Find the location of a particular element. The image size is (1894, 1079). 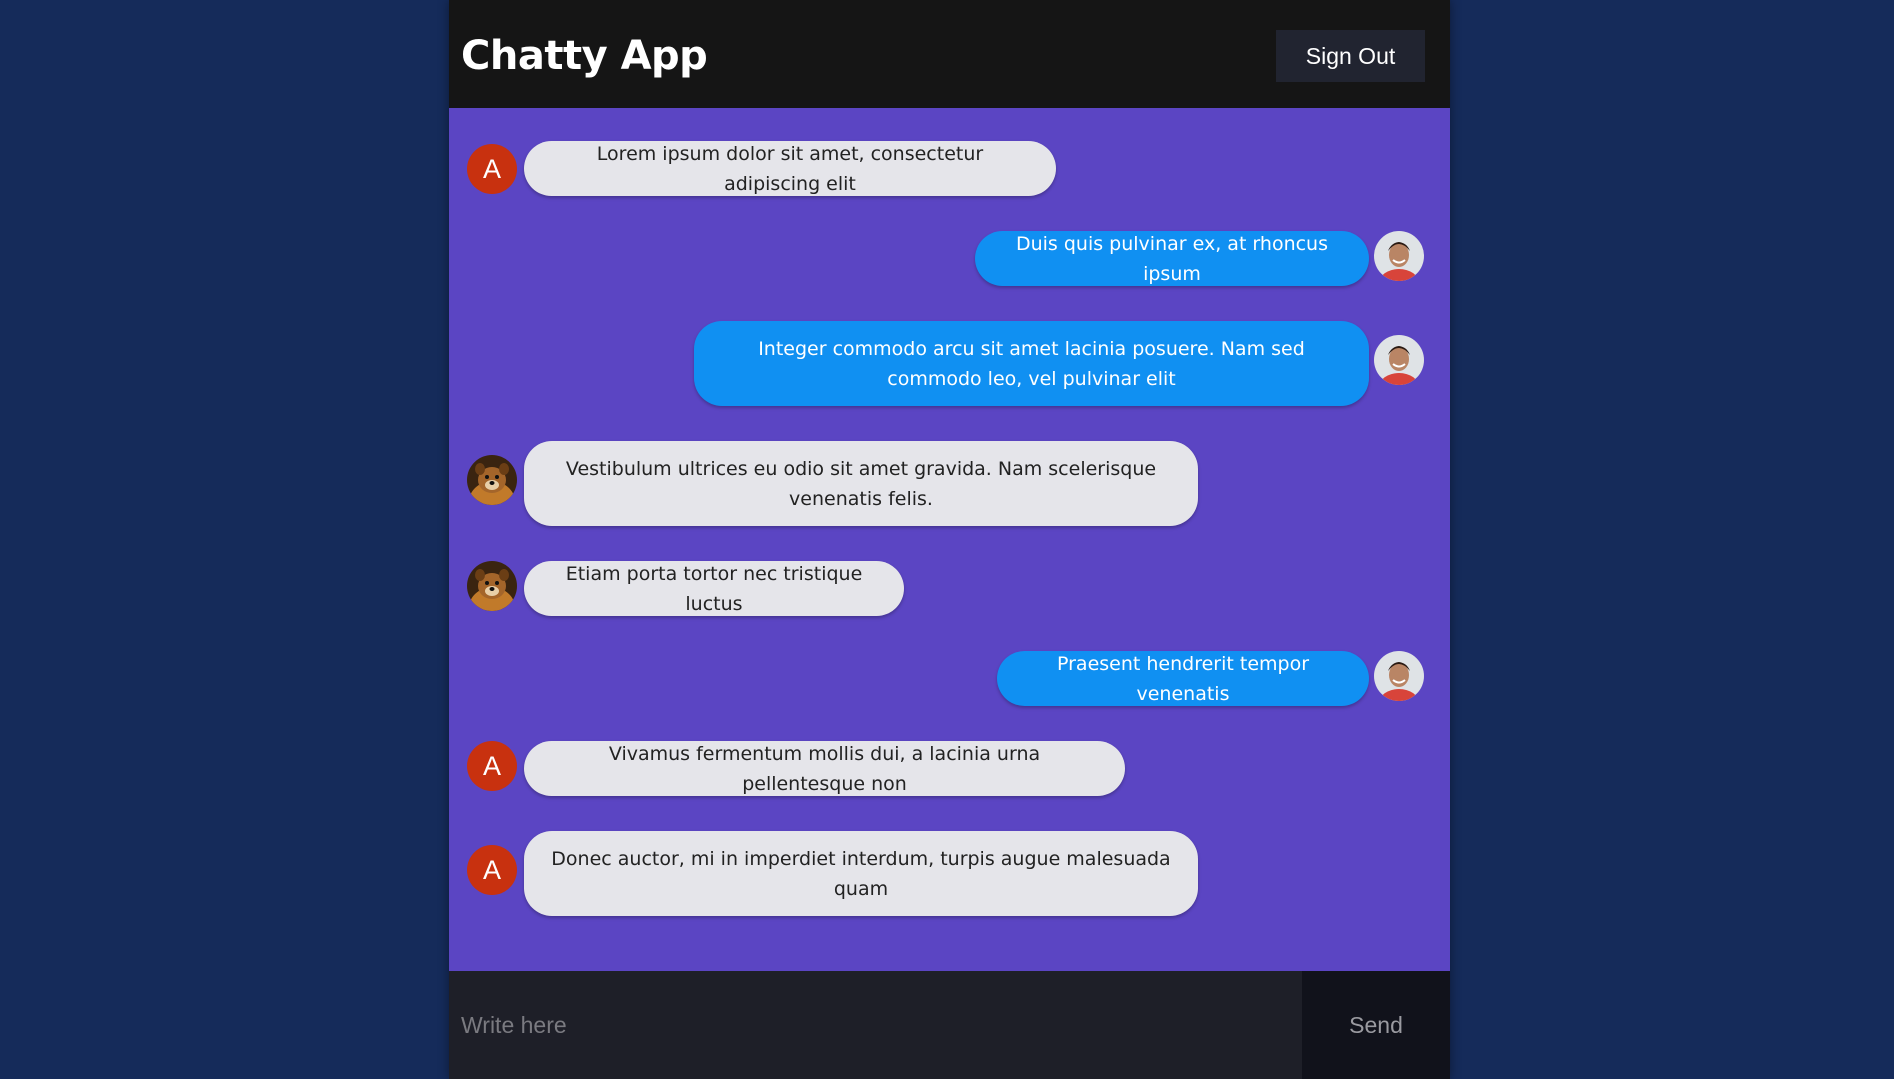

message-composer: Send is located at coordinates (949, 1025).